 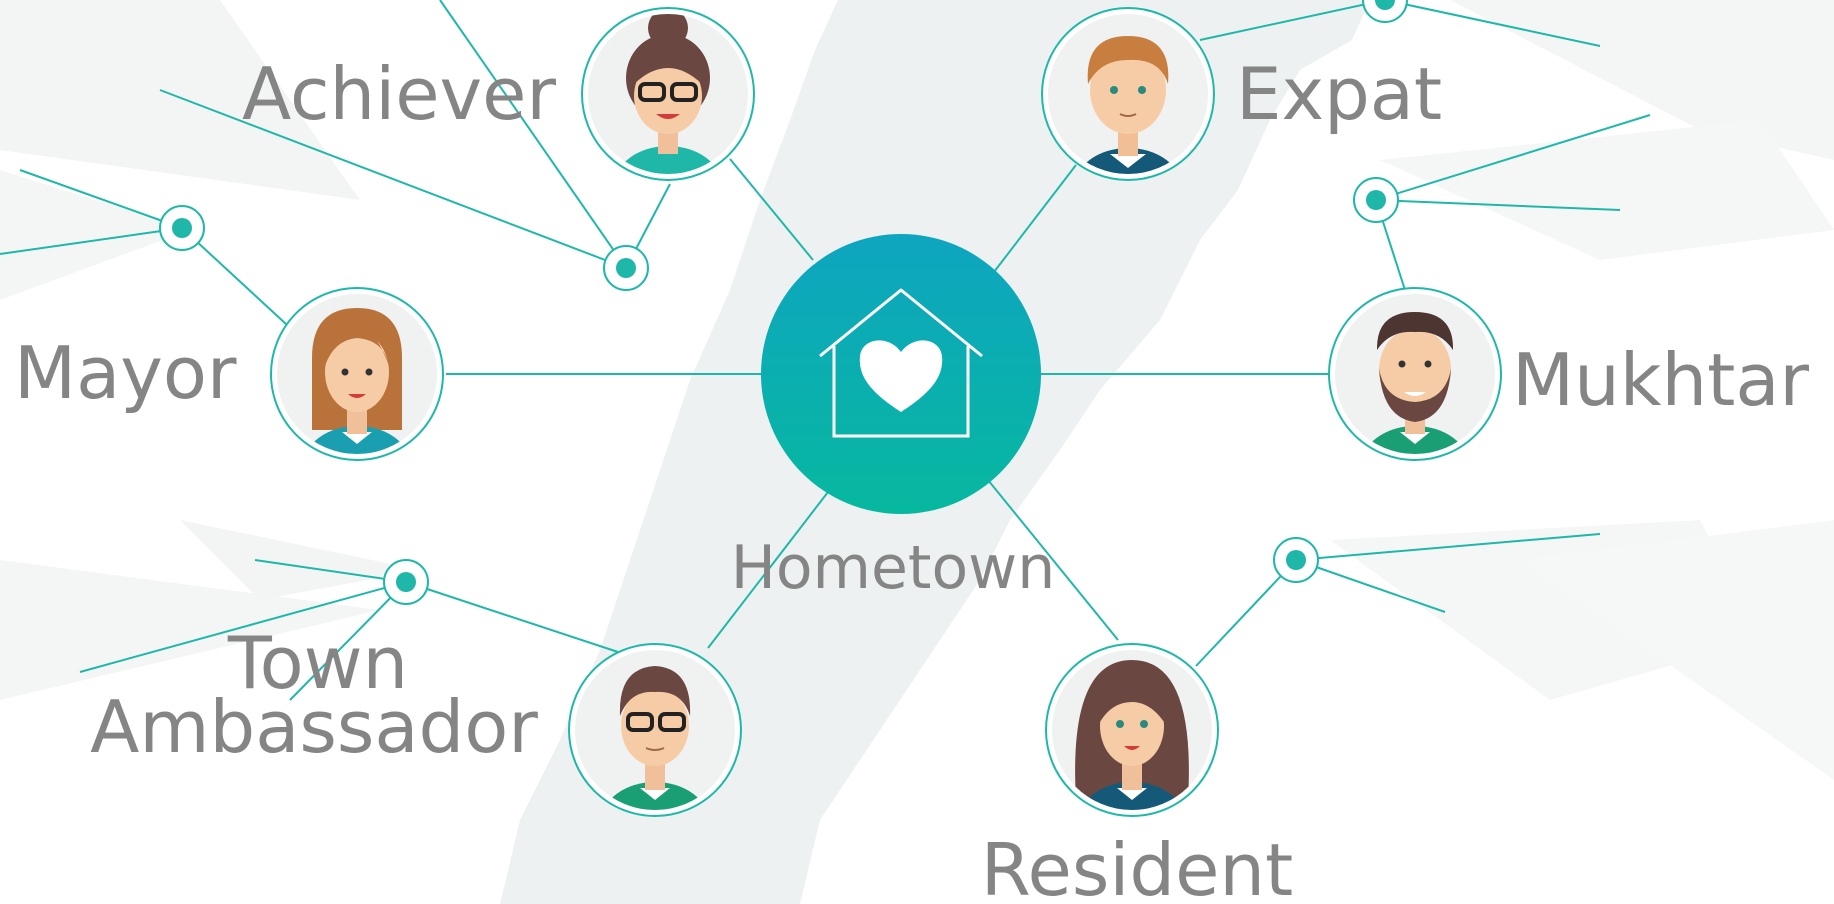 I want to click on role-label-achiever: Achiever, so click(x=399, y=94).